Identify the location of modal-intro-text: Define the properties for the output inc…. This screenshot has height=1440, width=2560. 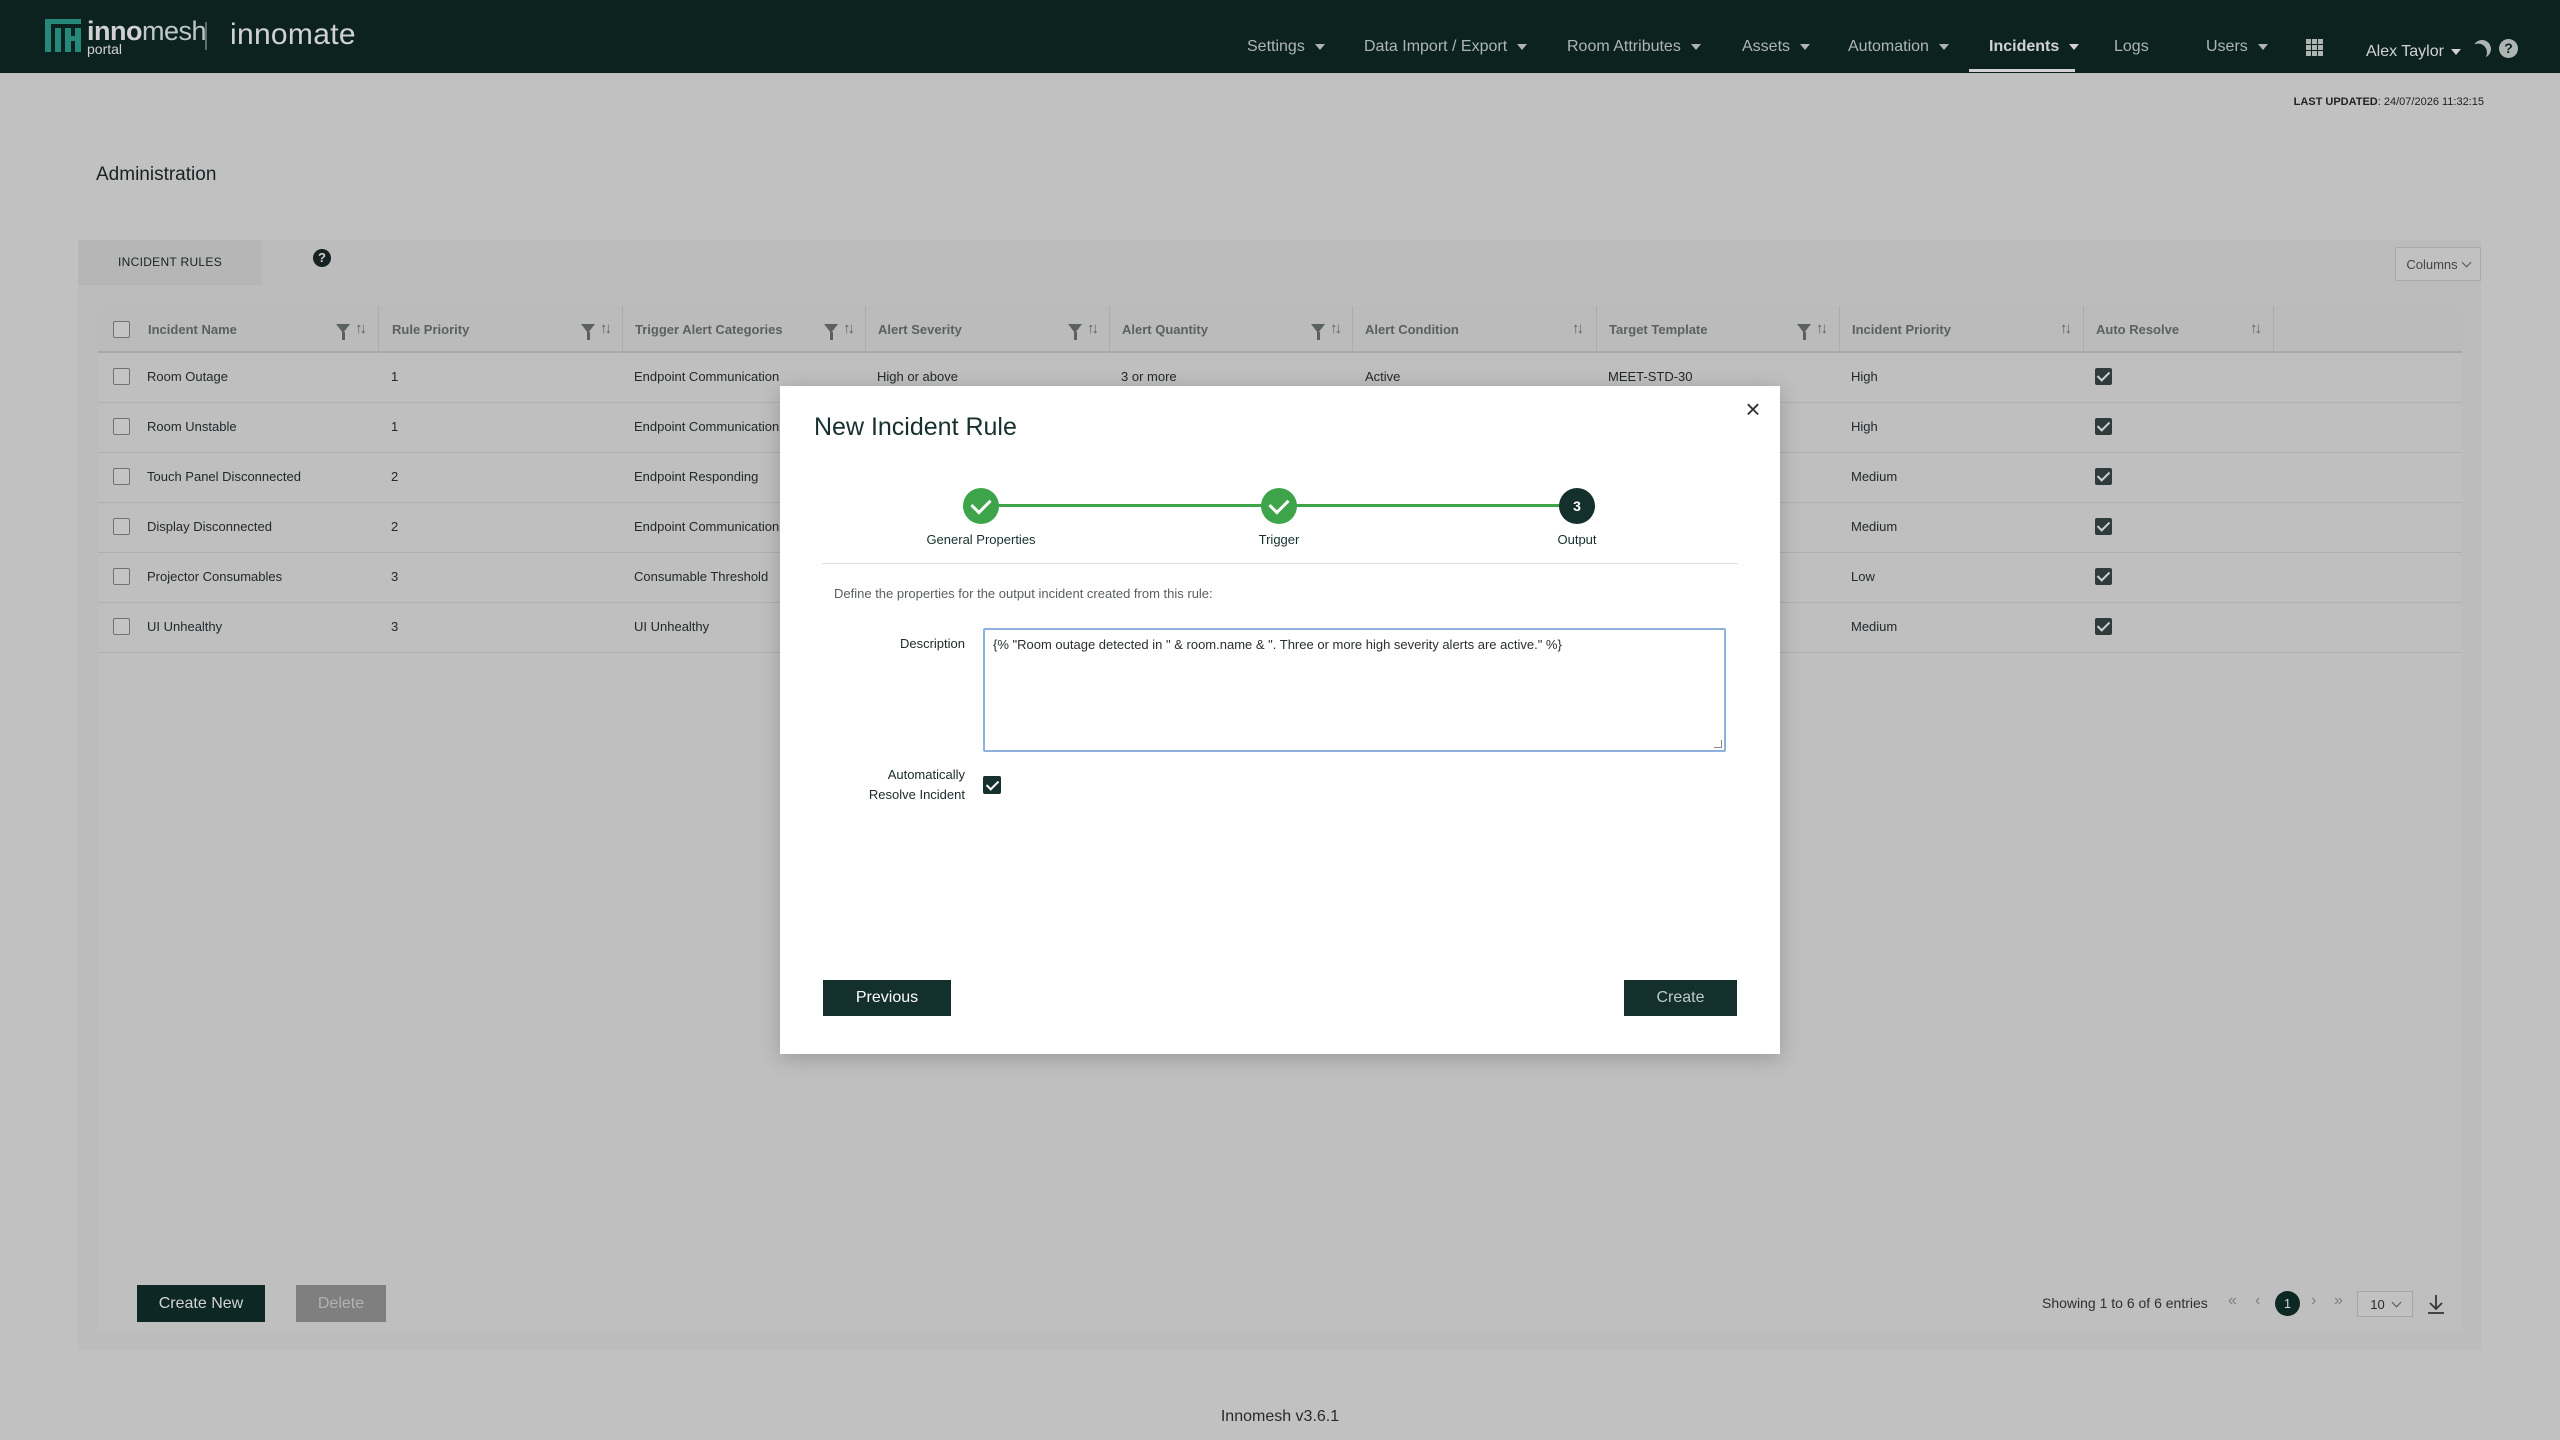
(1023, 593).